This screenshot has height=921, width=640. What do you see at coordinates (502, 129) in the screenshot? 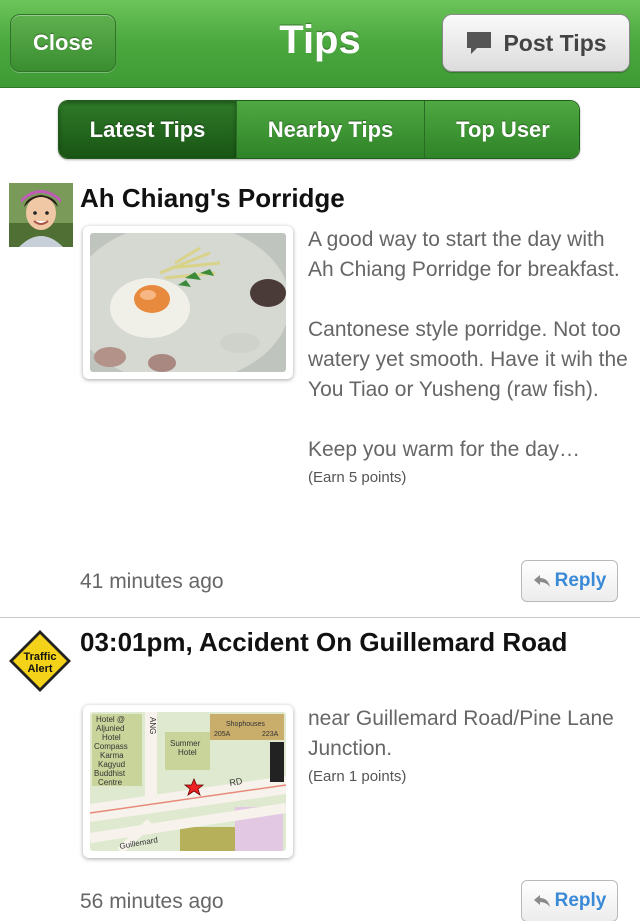
I see `tab-top-user: Top User` at bounding box center [502, 129].